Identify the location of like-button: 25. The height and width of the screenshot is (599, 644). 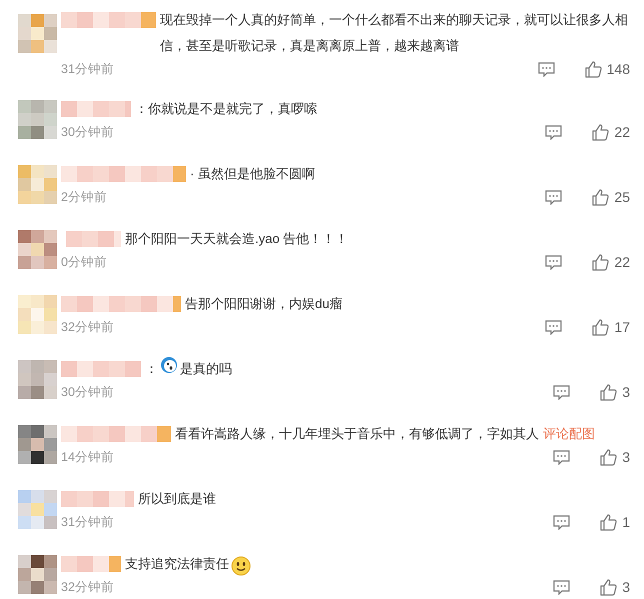
(611, 197).